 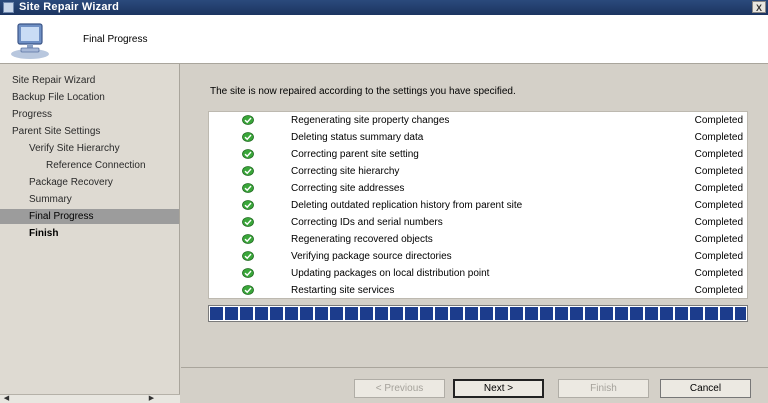 What do you see at coordinates (498, 388) in the screenshot?
I see `next-button: Next >` at bounding box center [498, 388].